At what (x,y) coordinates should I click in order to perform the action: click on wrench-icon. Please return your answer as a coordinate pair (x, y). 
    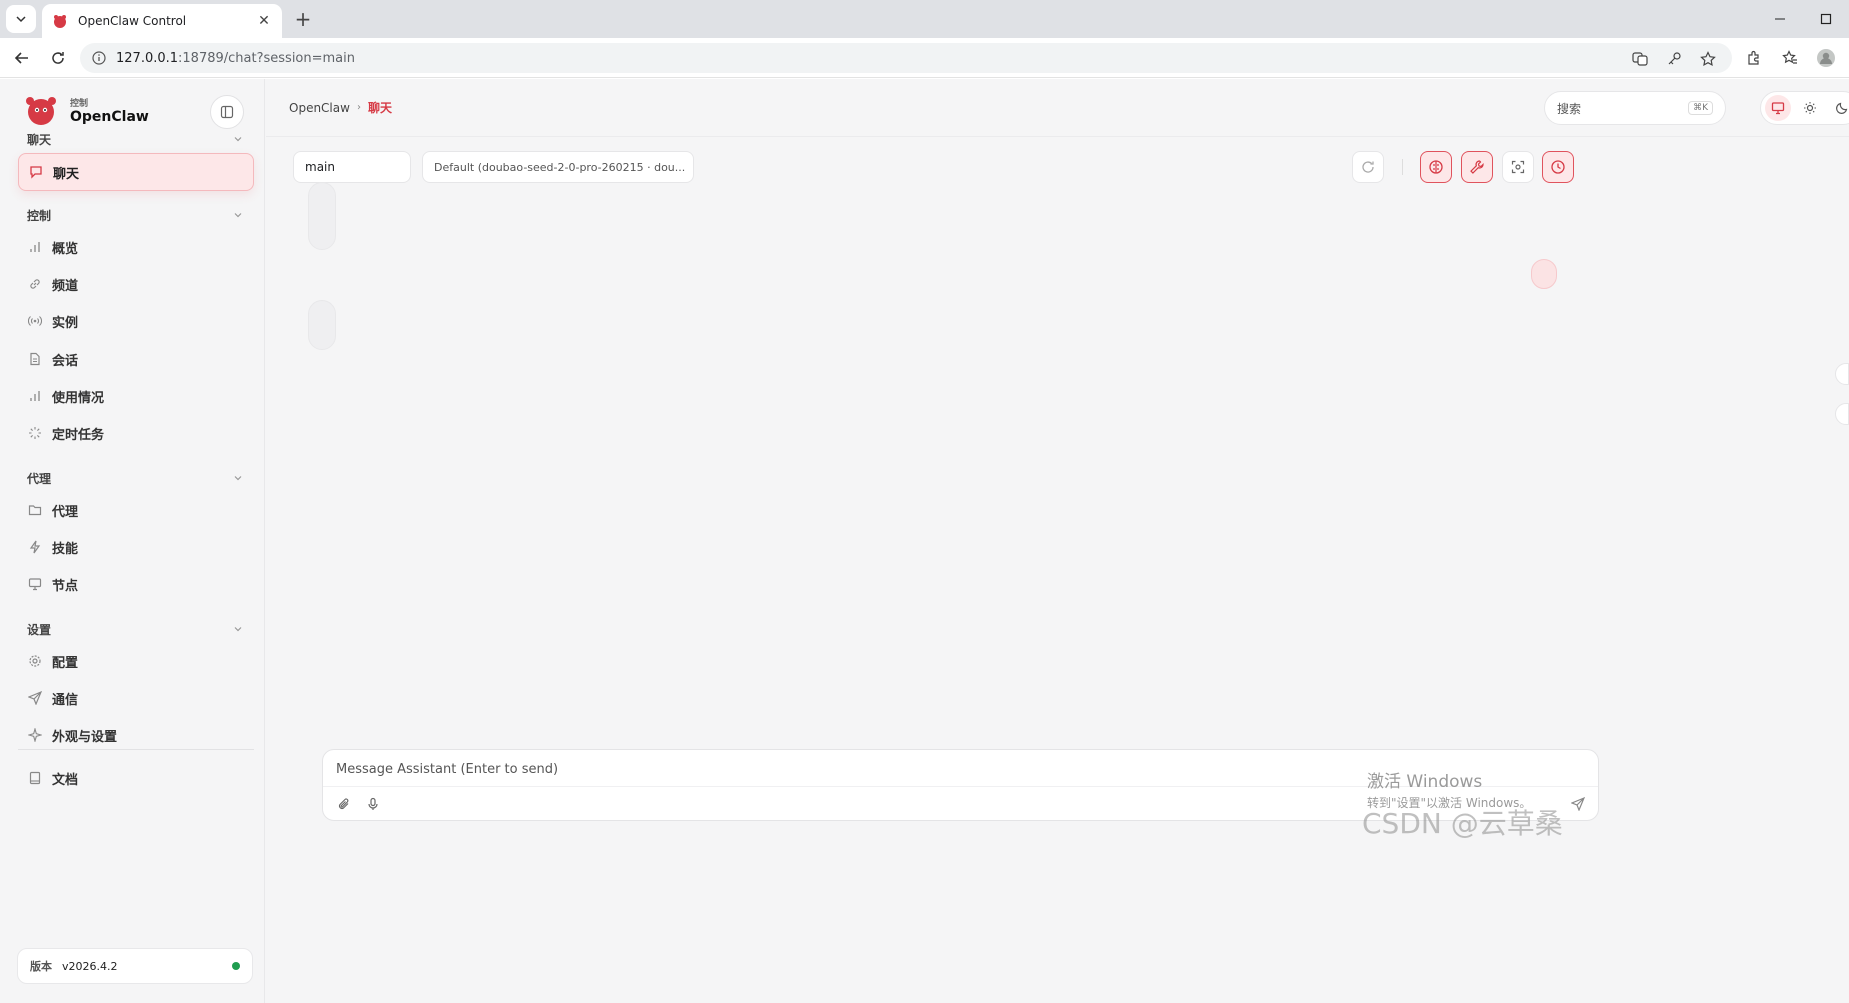
    Looking at the image, I should click on (1477, 167).